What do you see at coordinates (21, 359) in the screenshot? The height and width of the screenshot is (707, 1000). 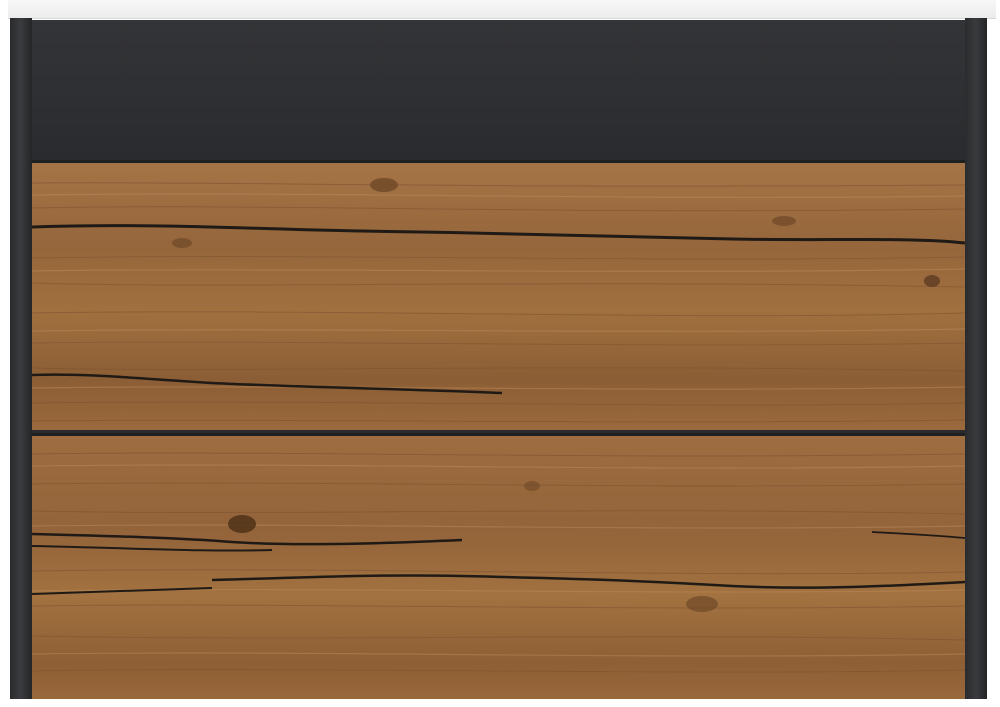 I see `left-frame-leg` at bounding box center [21, 359].